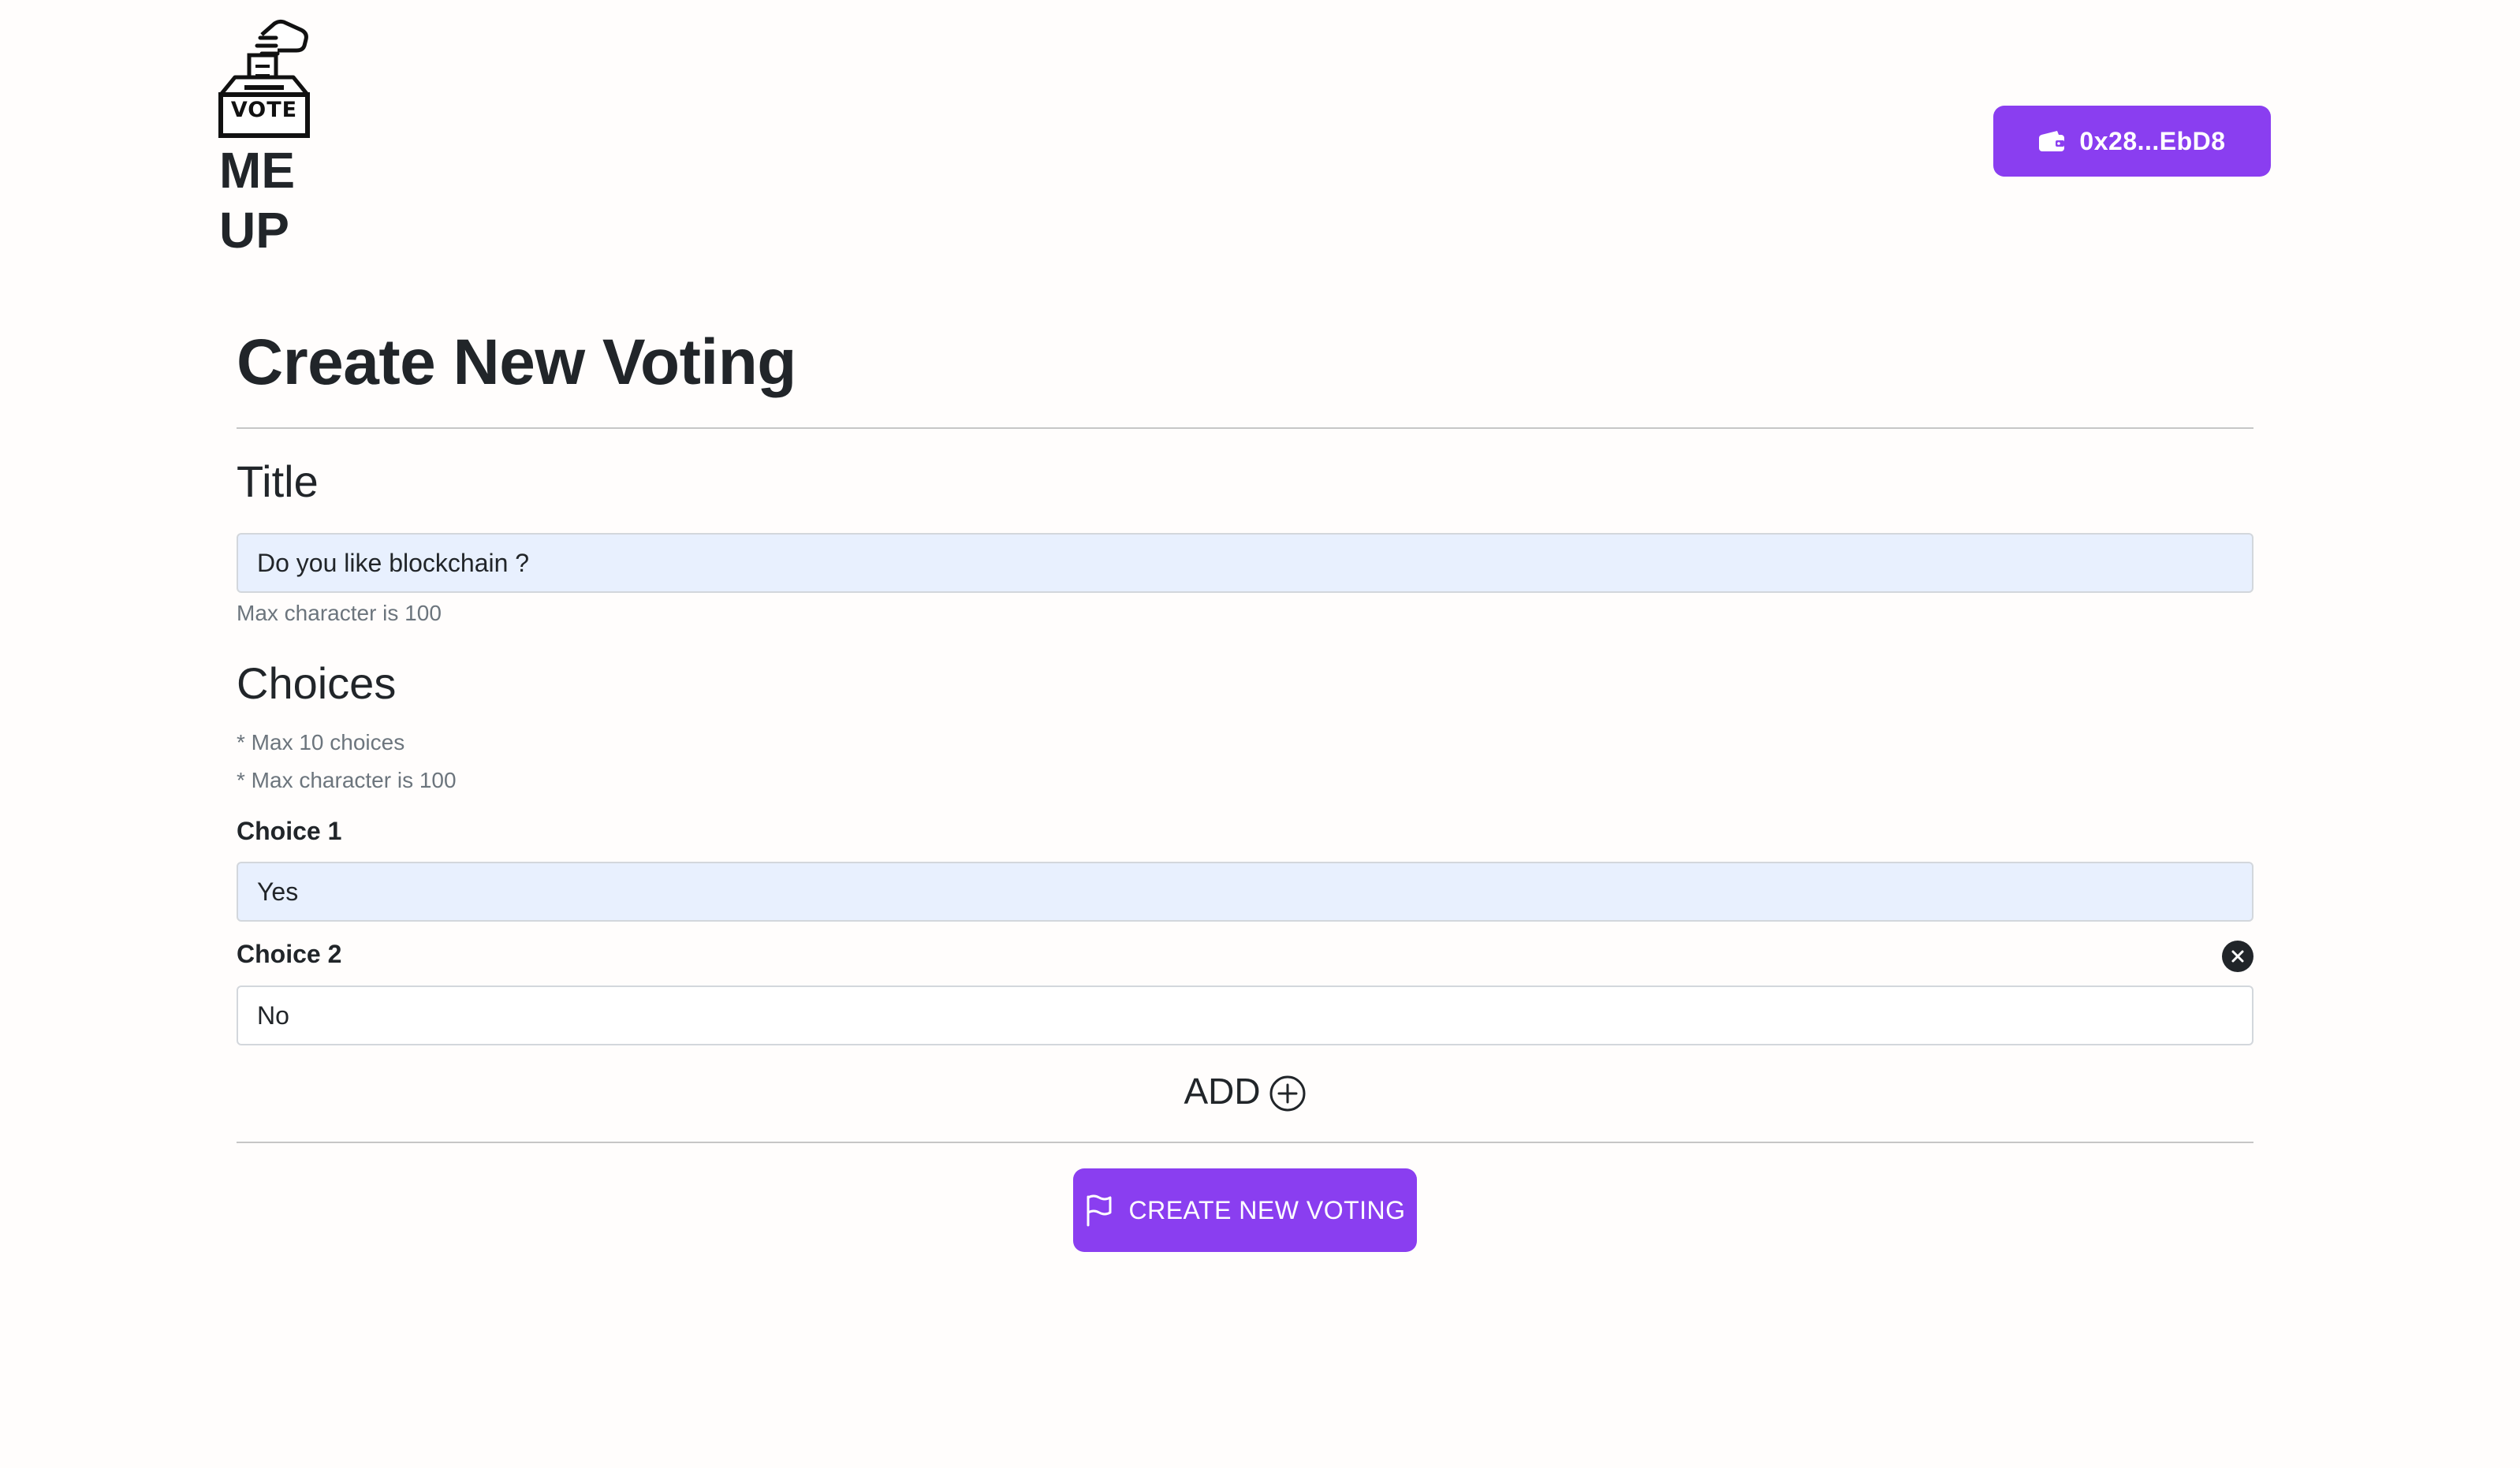 This screenshot has width=2520, height=1468. I want to click on choices-note-max-choices: * Max 10 choices, so click(321, 742).